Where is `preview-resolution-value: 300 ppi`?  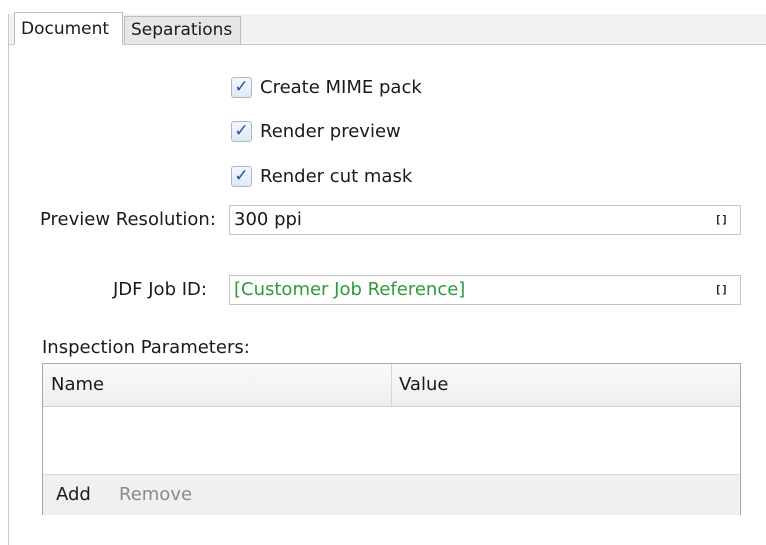
preview-resolution-value: 300 ppi is located at coordinates (268, 219).